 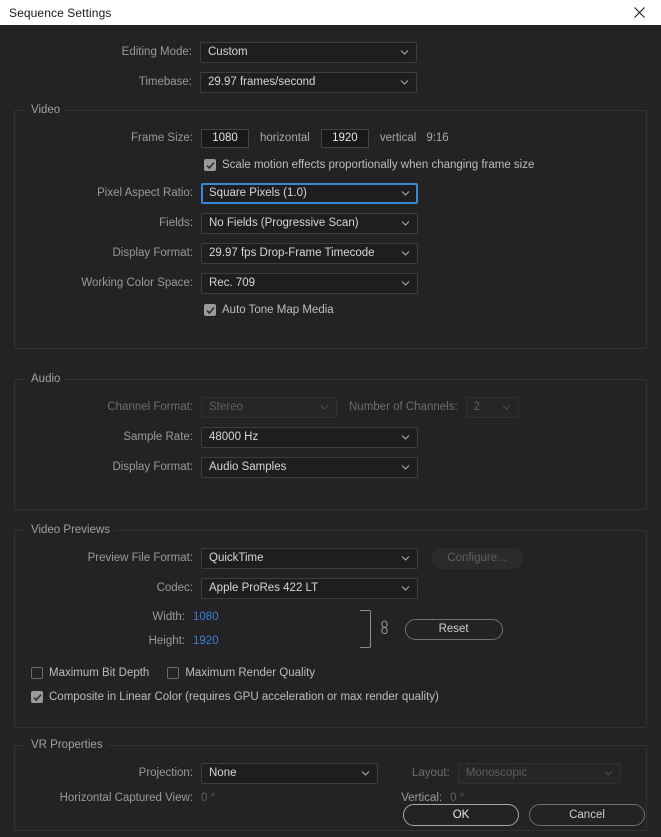 What do you see at coordinates (37, 673) in the screenshot?
I see `max-bit-depth-checkbox` at bounding box center [37, 673].